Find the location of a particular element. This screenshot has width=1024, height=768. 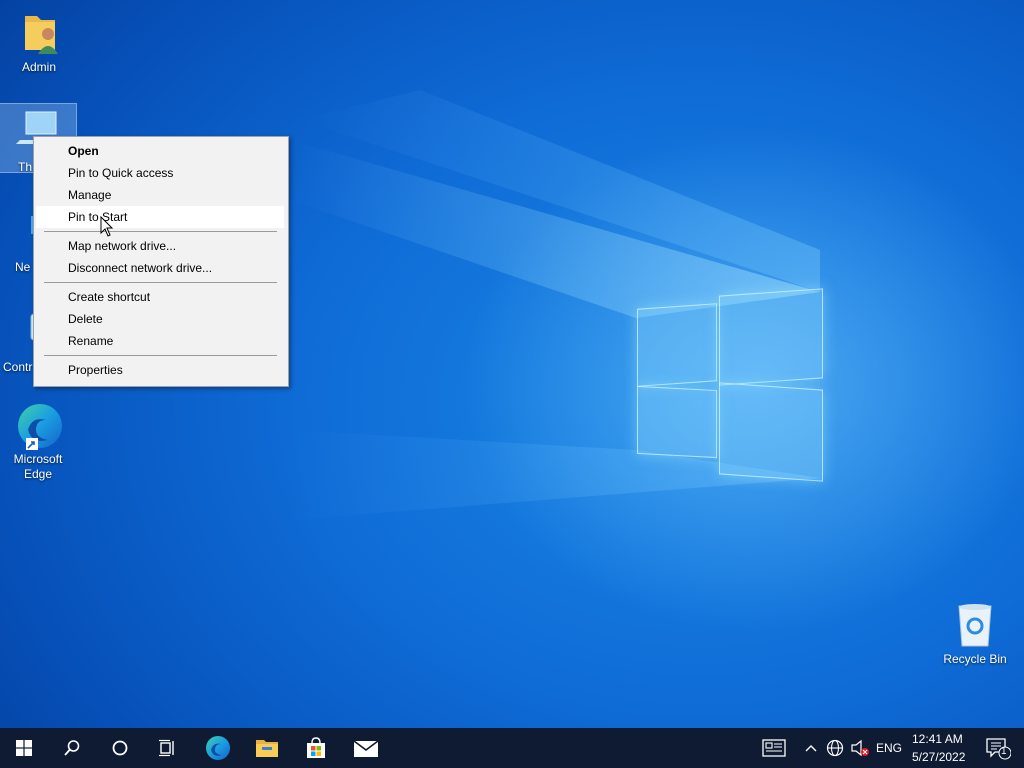

search-button is located at coordinates (72, 748).